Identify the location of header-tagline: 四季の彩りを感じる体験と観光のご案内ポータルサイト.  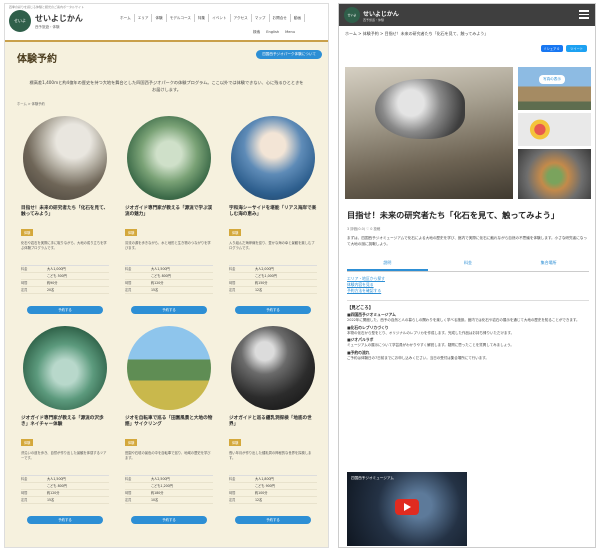
(47, 7).